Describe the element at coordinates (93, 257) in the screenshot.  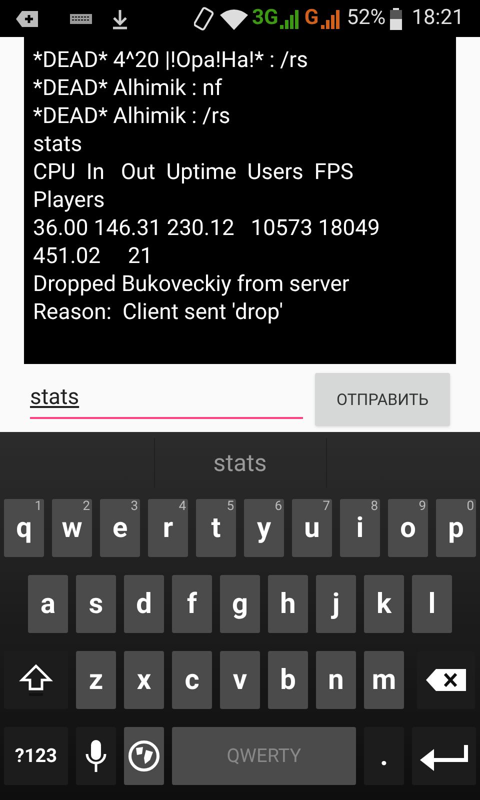
I see `console-line: 451.02 21` at that location.